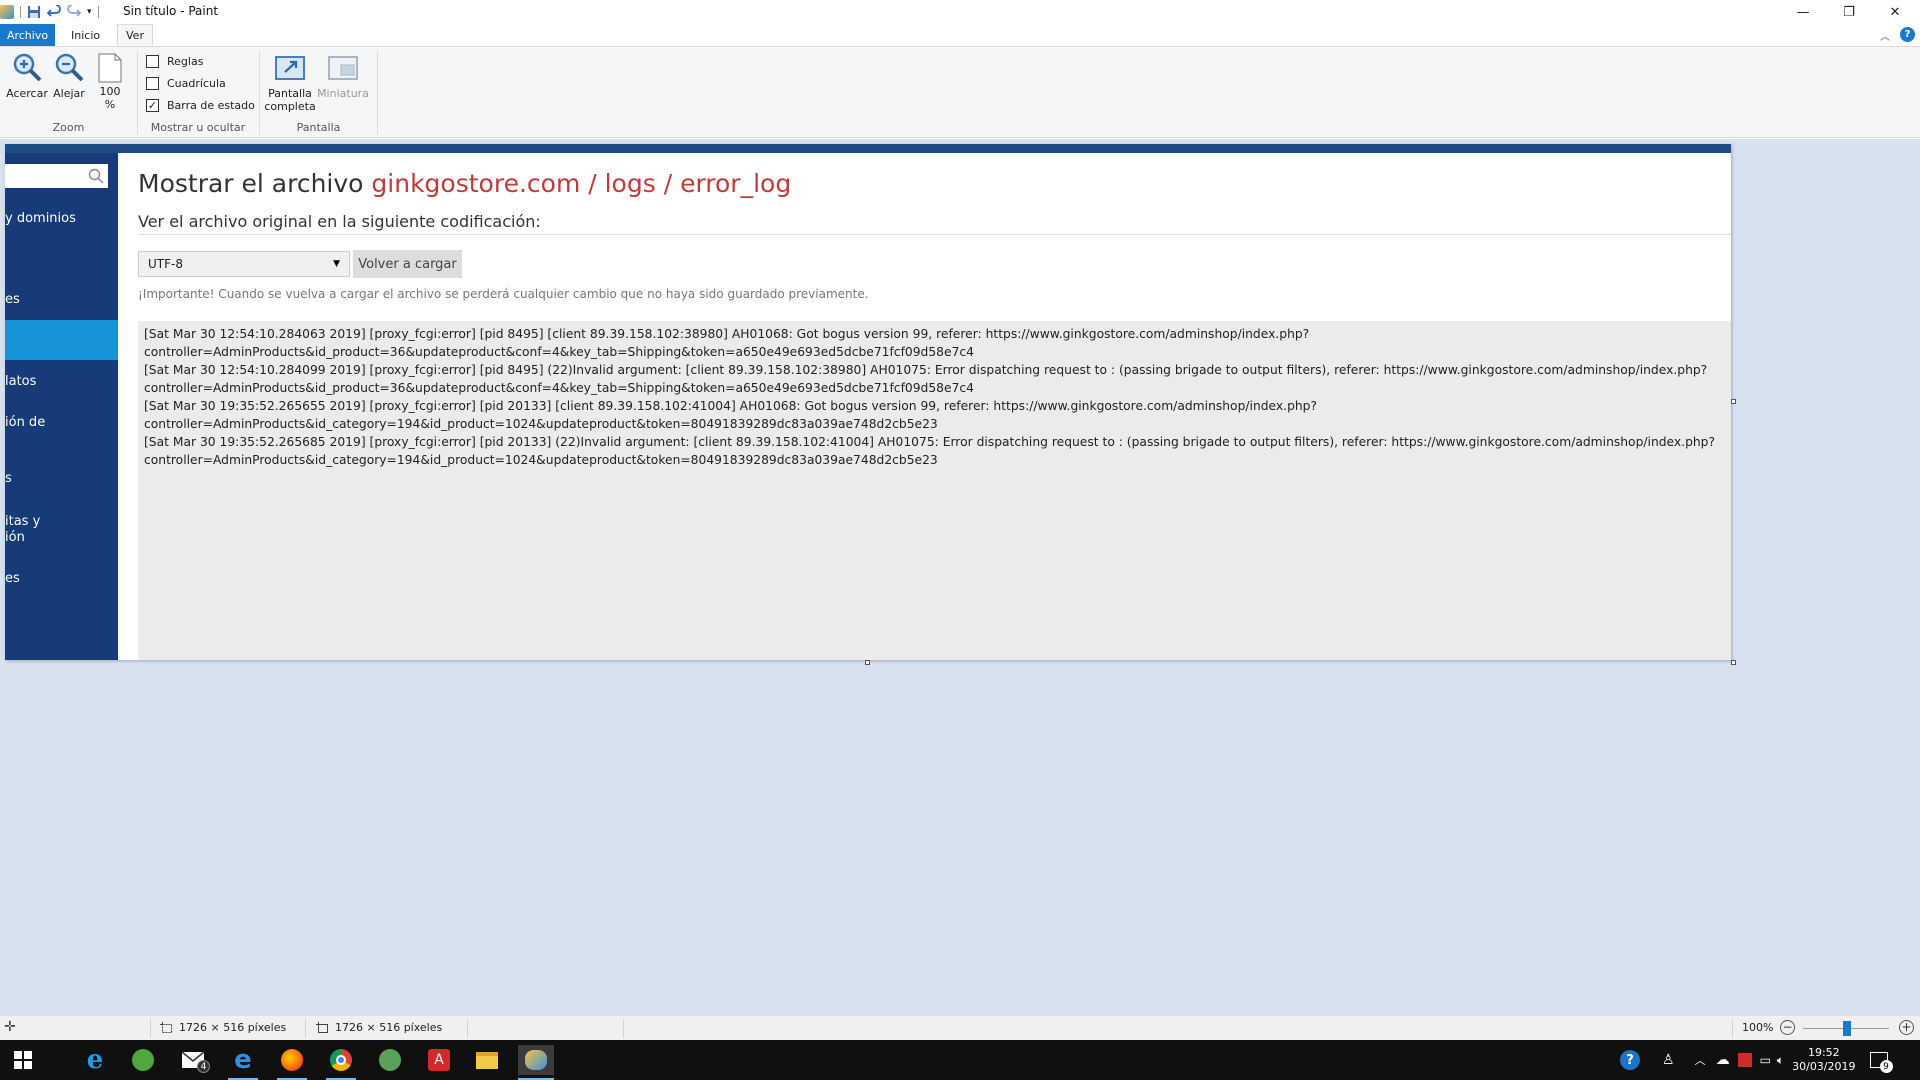  I want to click on checkmark-icon: ✓, so click(152, 105).